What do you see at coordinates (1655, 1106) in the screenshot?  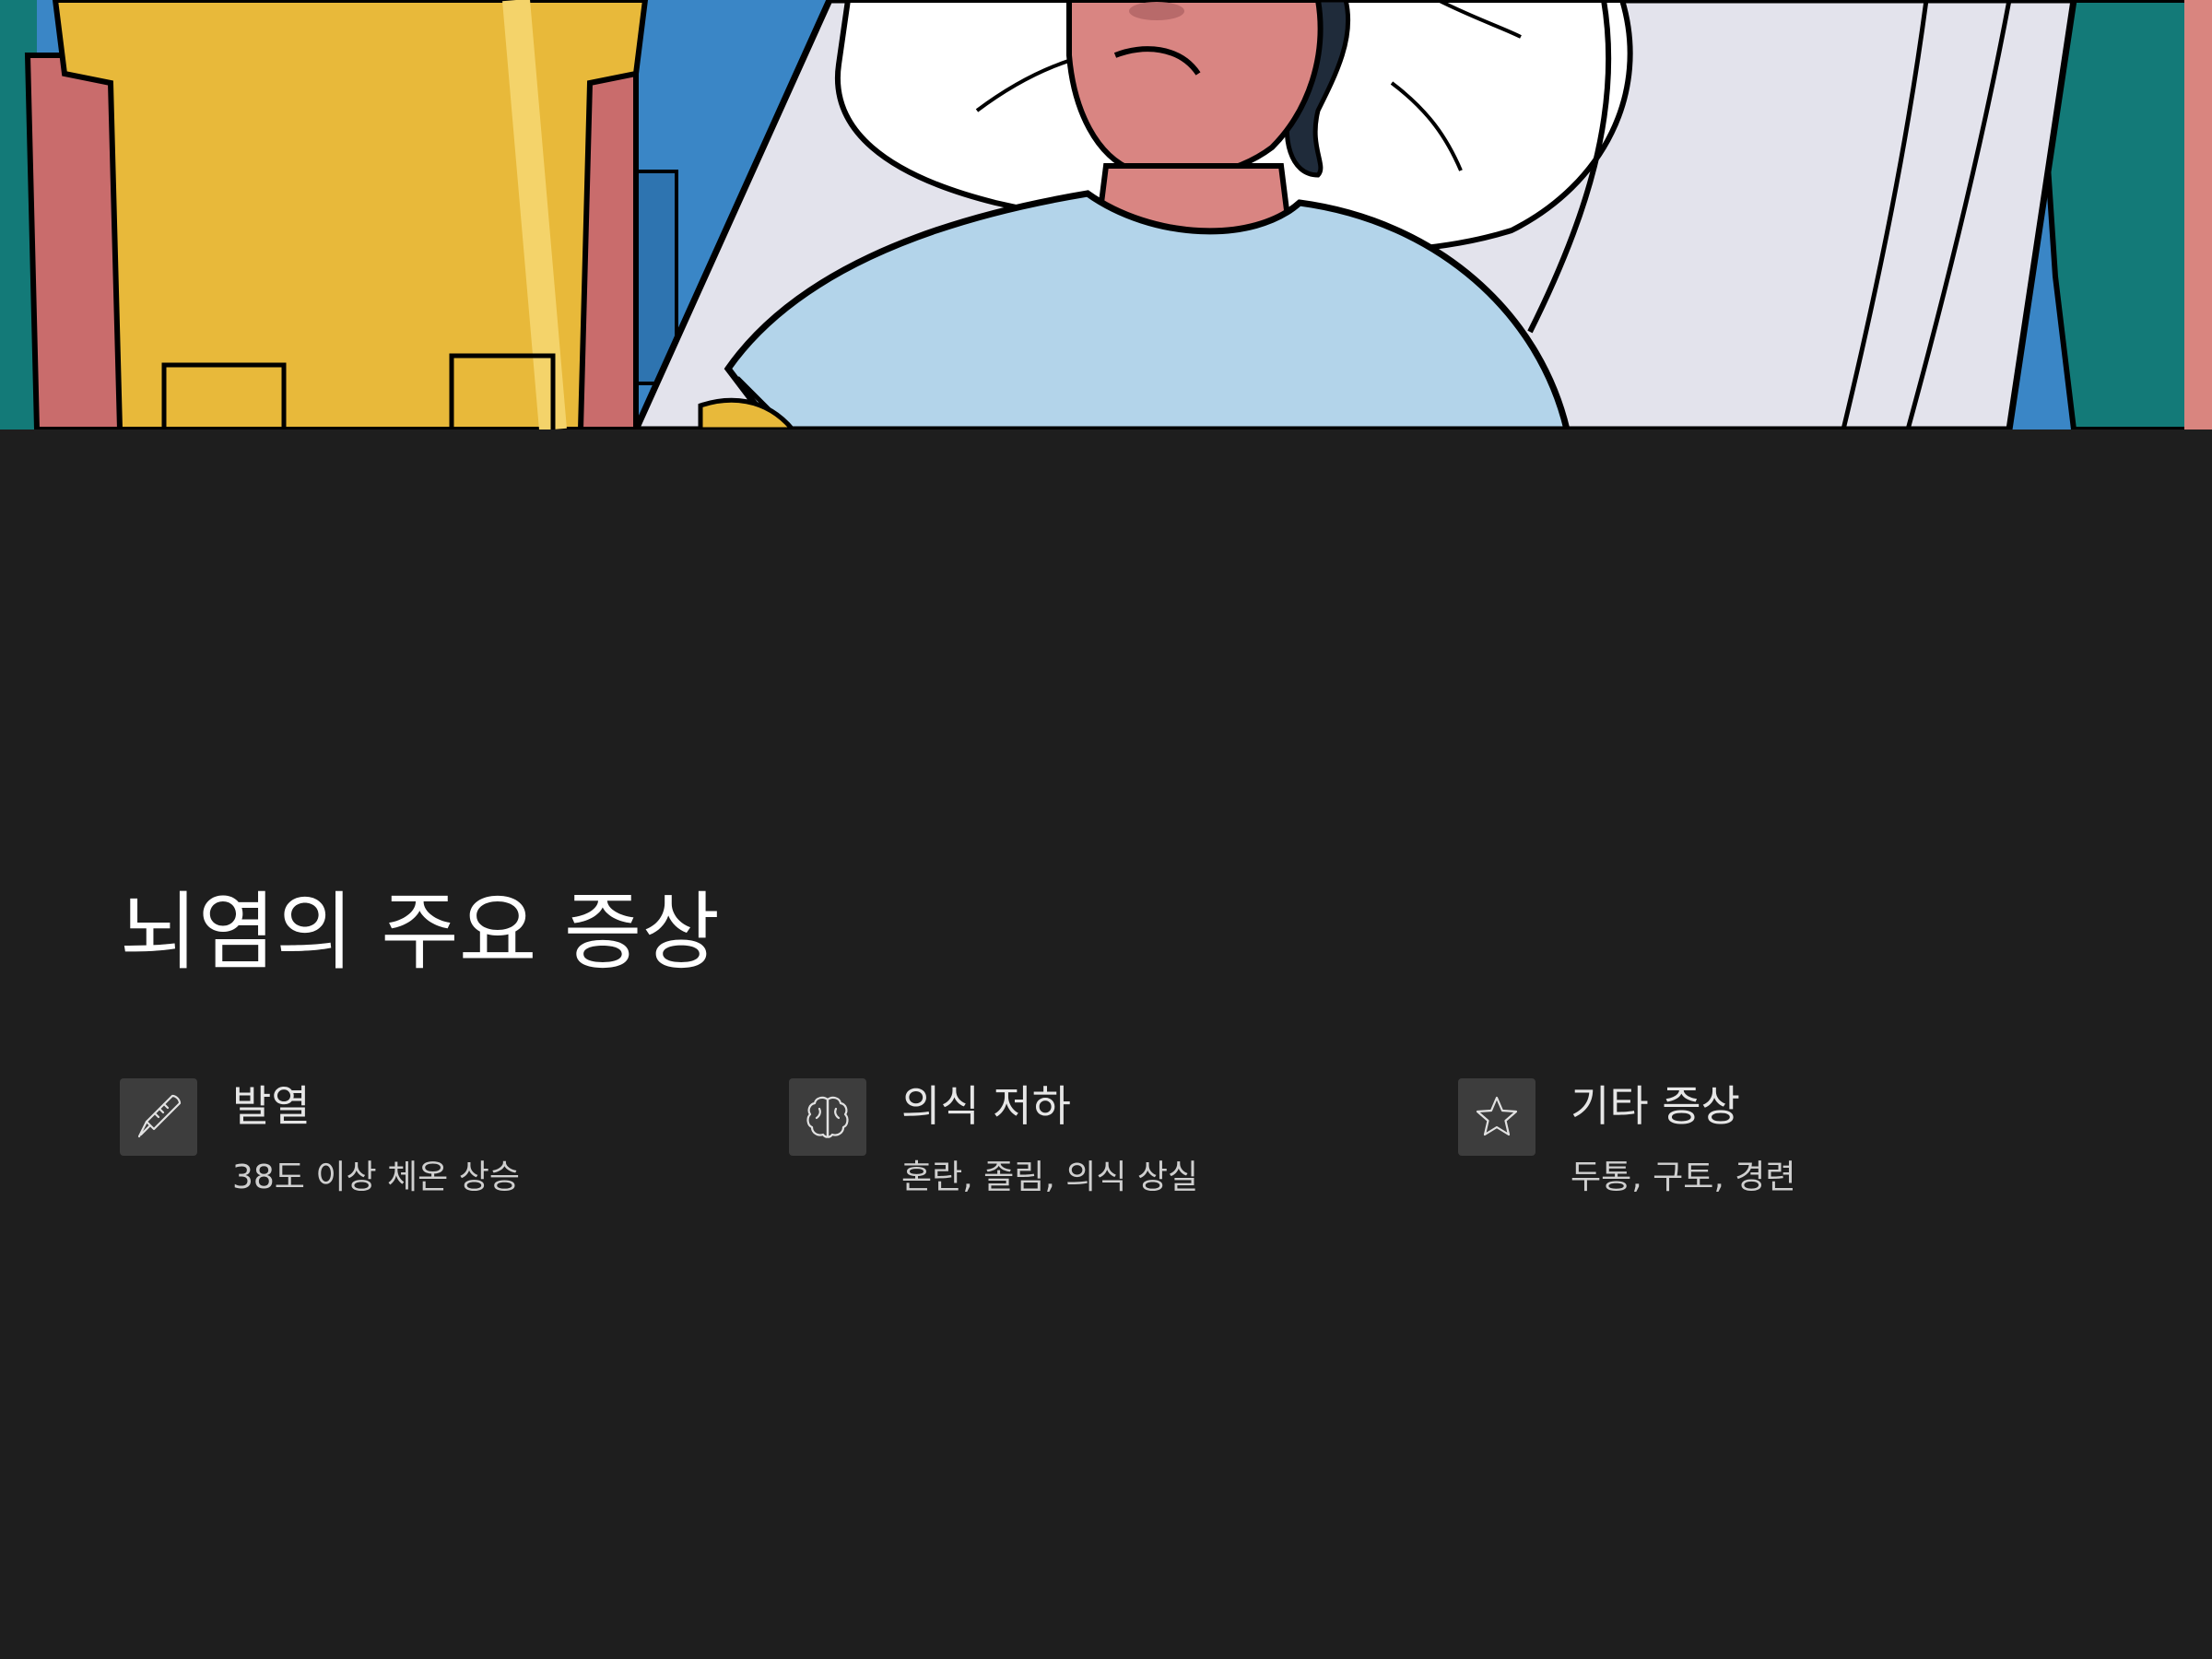 I see `symptom-title: 기타 증상` at bounding box center [1655, 1106].